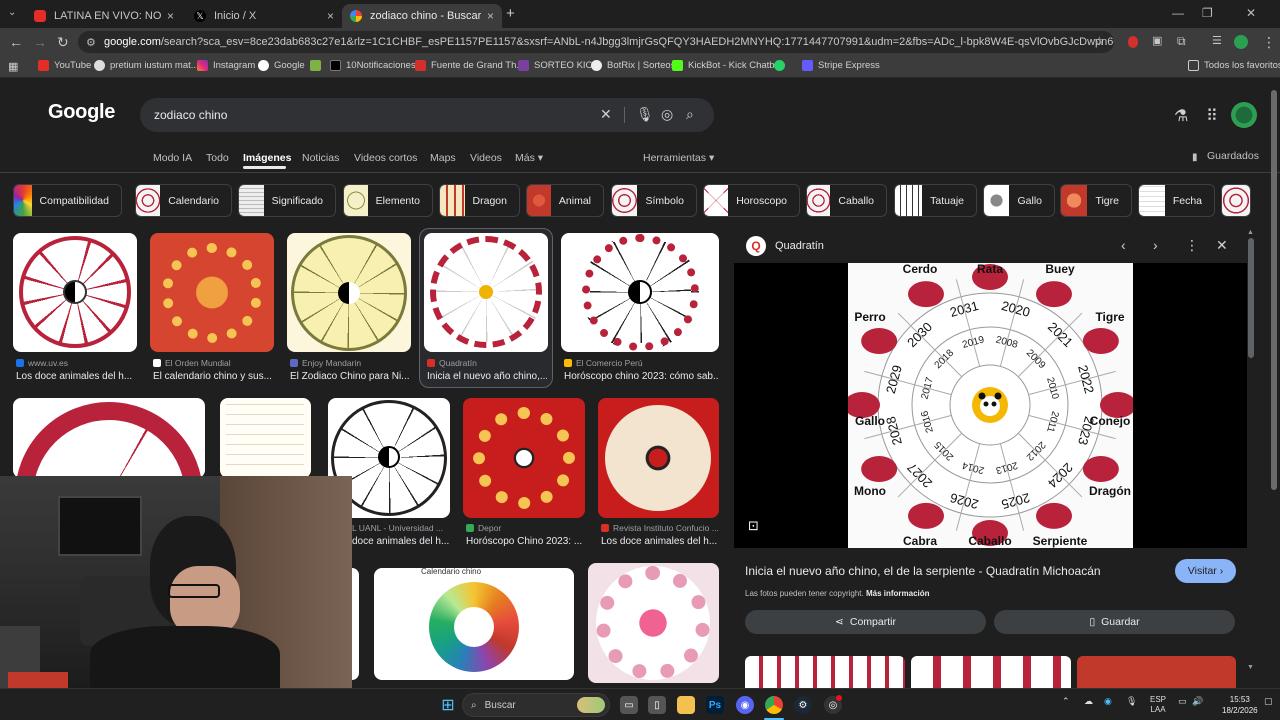  Describe the element at coordinates (657, 705) in the screenshot. I see `app-icon: ▯` at that location.